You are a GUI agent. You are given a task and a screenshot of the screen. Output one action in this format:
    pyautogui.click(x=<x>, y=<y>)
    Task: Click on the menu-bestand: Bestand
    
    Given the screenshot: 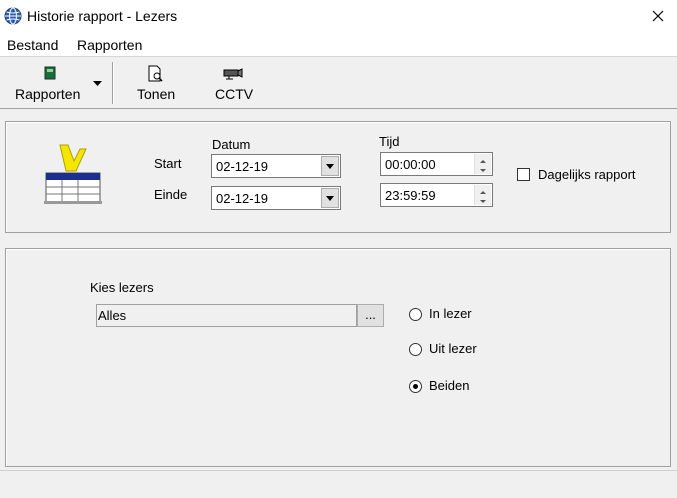 What is the action you would take?
    pyautogui.click(x=32, y=45)
    